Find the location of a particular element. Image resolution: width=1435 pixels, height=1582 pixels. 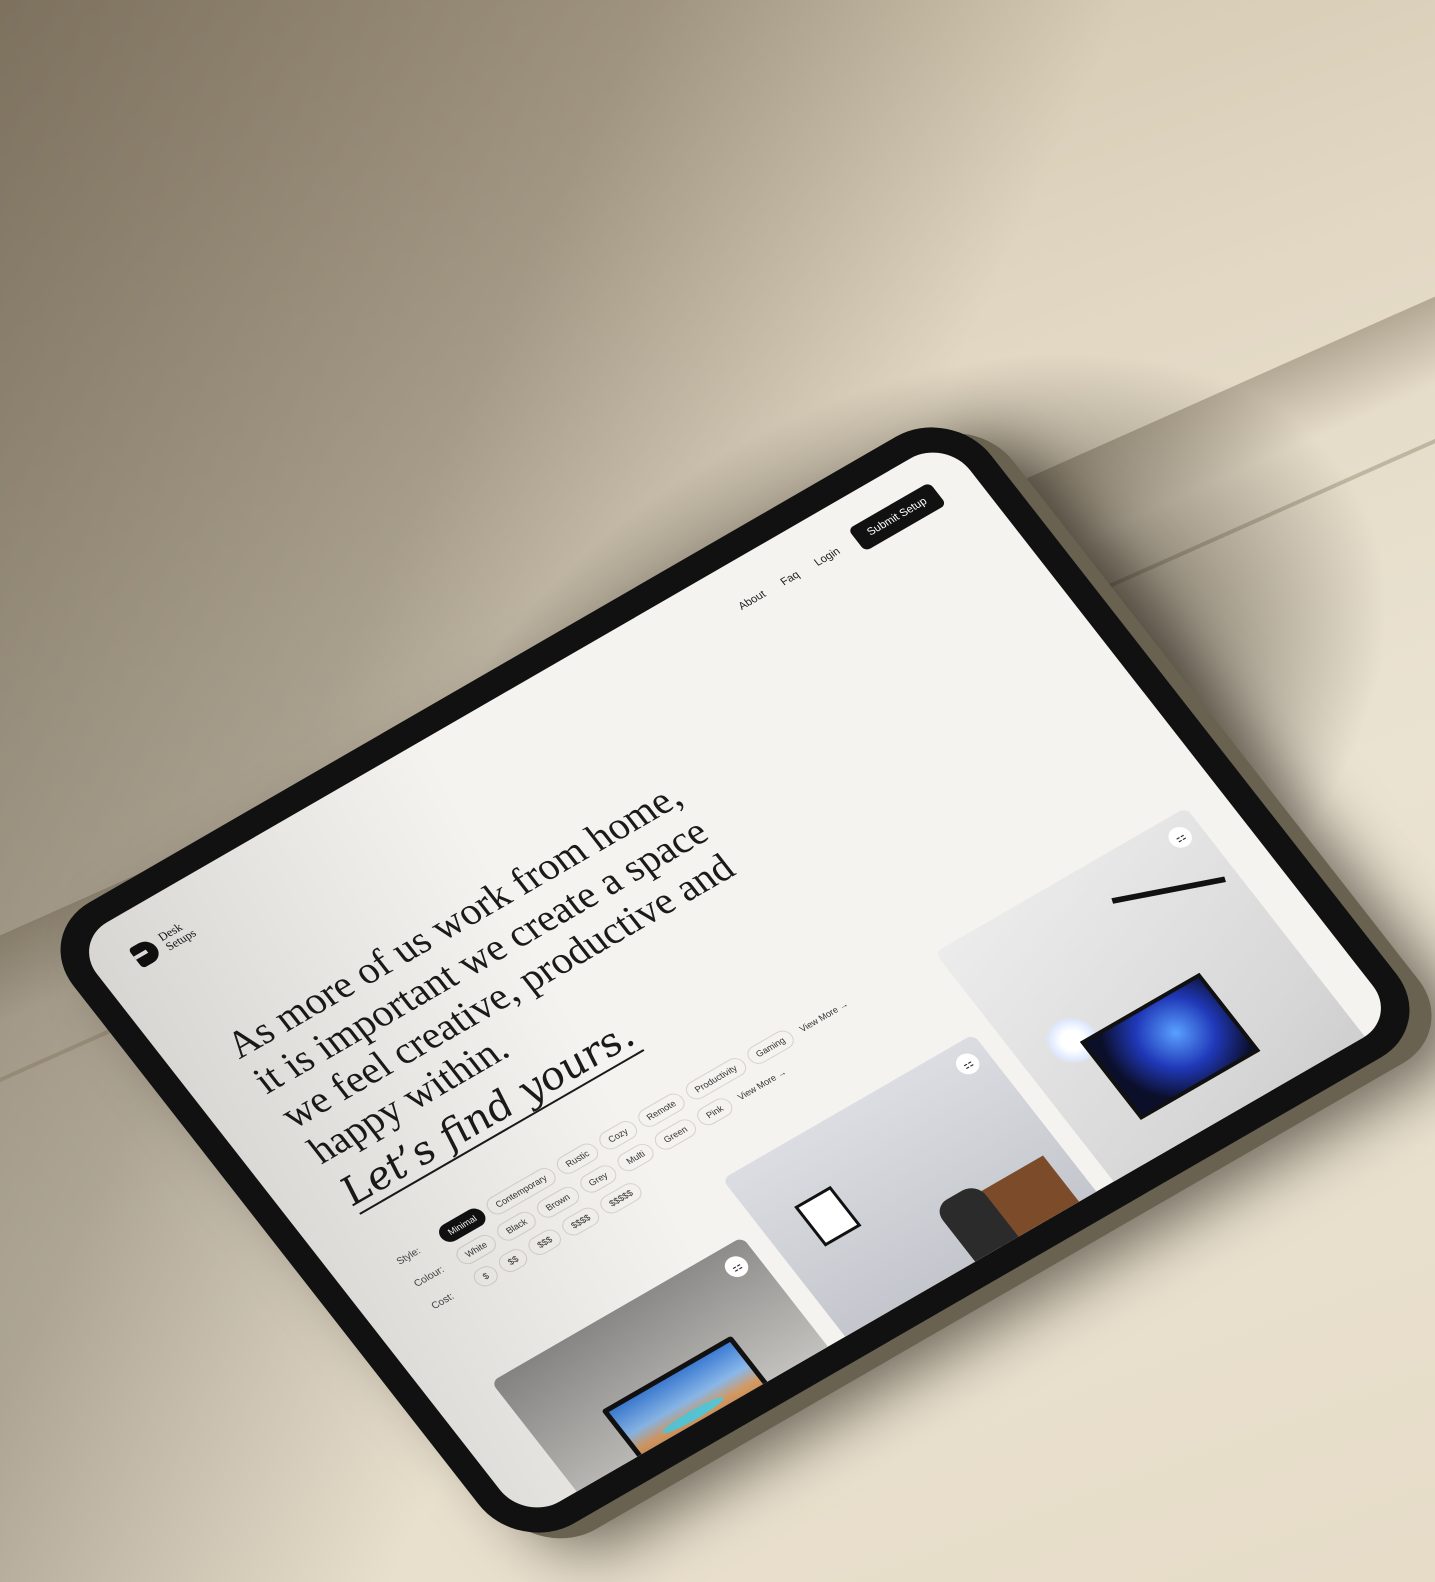

monitor-arm is located at coordinates (1169, 890).